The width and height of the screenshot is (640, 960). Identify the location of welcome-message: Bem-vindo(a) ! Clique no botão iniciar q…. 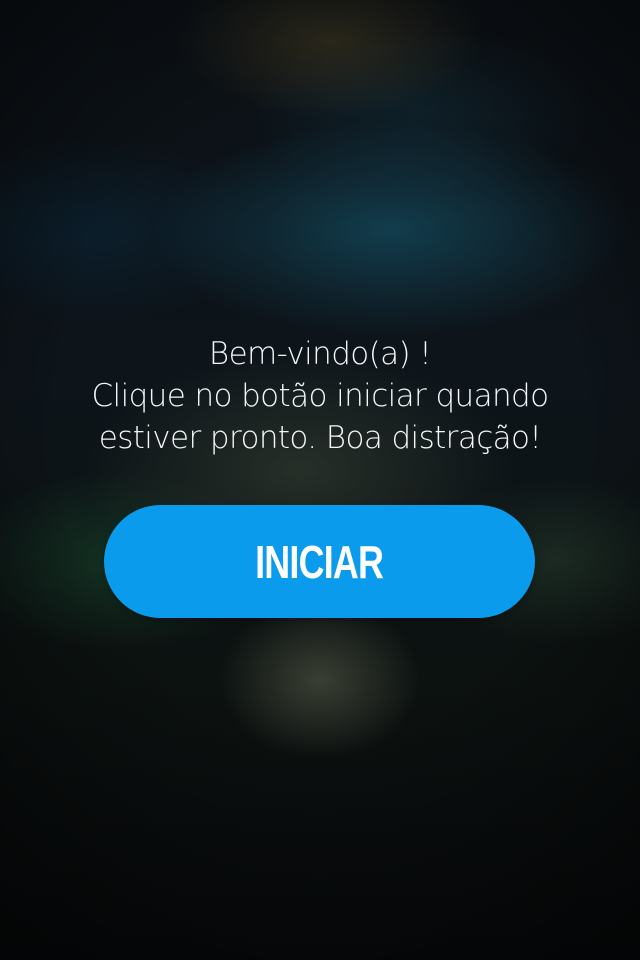
(320, 396).